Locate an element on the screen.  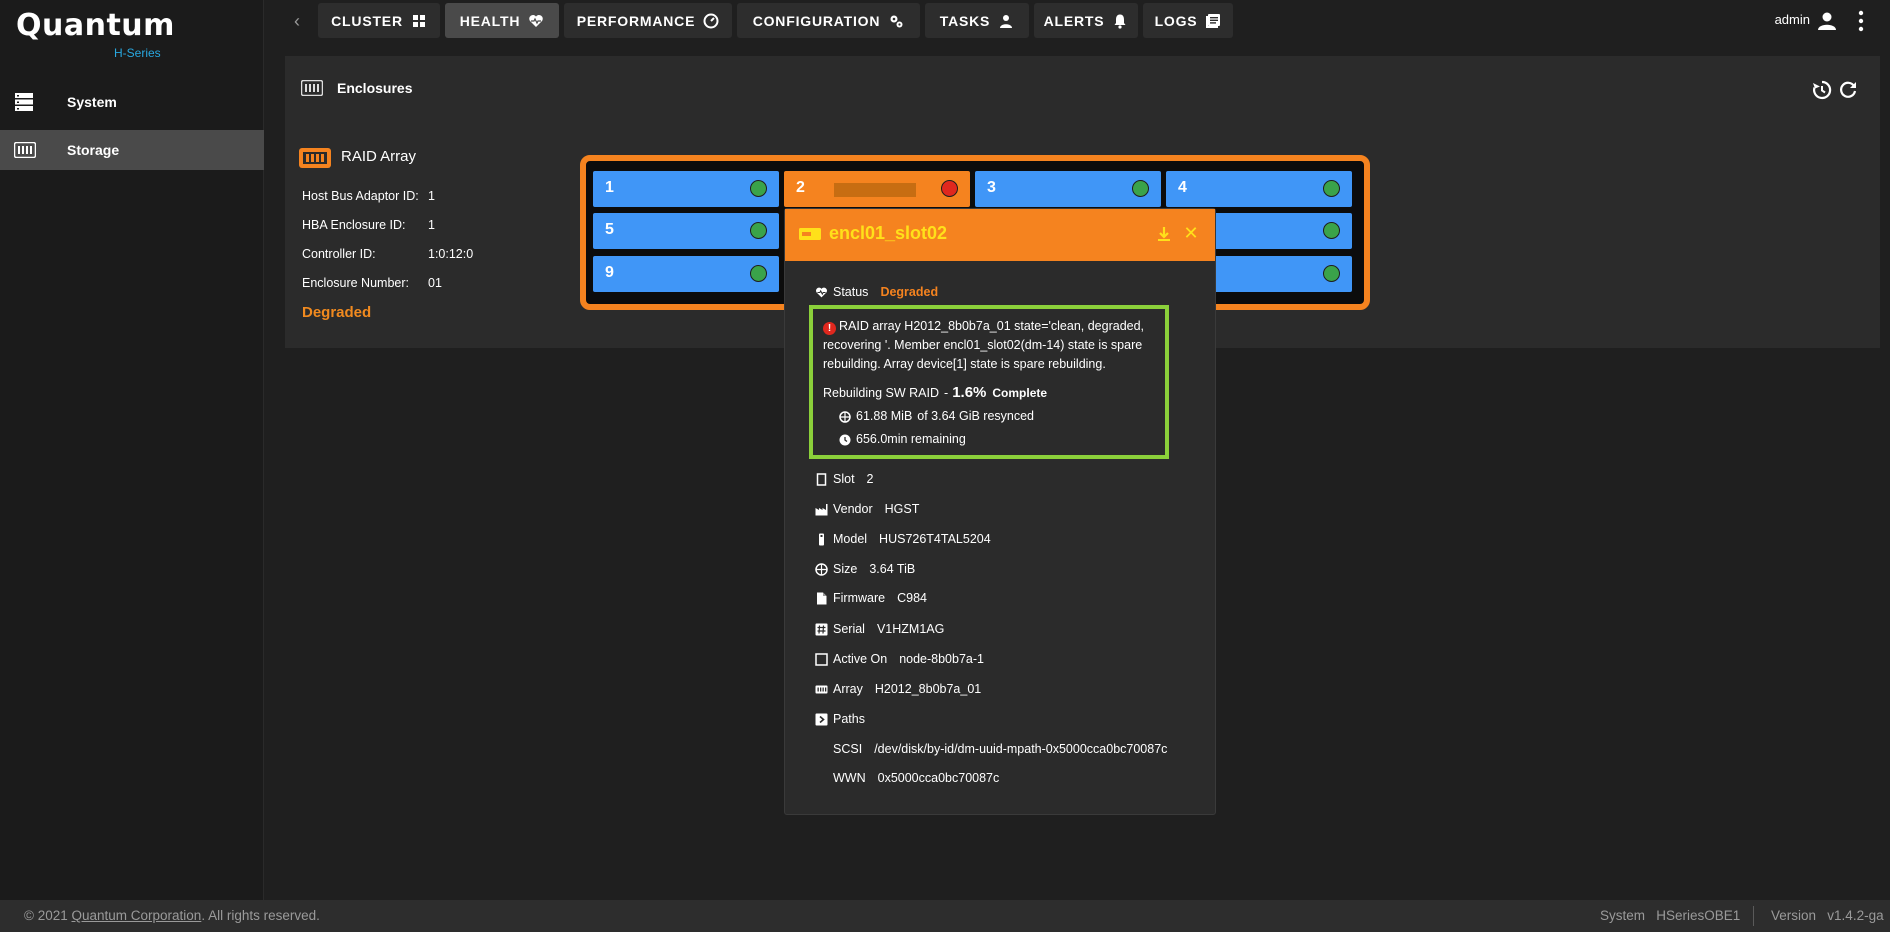
wwn-row: WWN 0x5000cca0bc70087c is located at coordinates (916, 778).